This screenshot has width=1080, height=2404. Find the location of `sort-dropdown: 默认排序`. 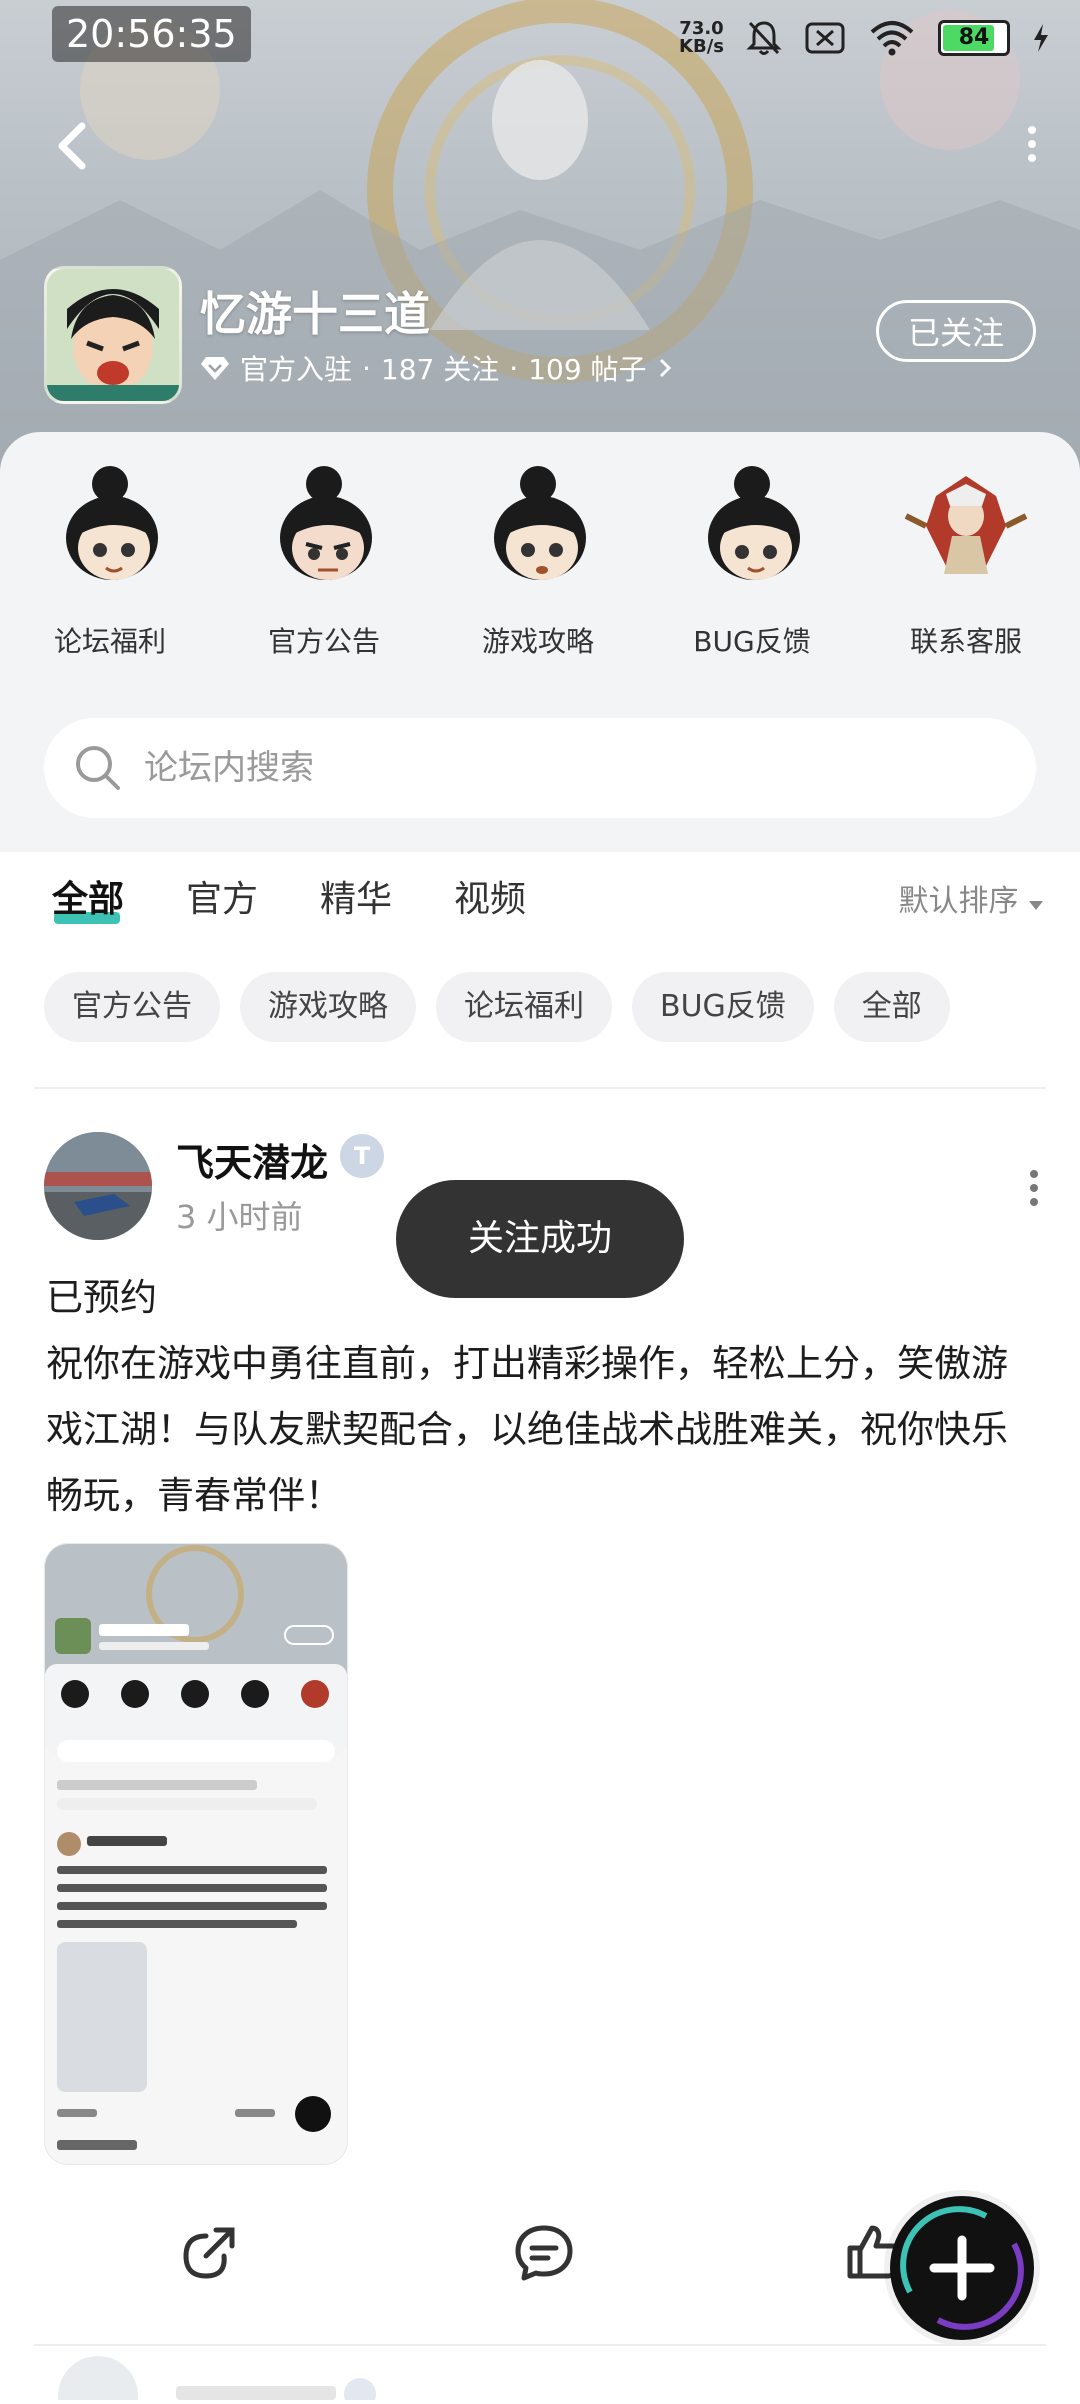

sort-dropdown: 默认排序 is located at coordinates (971, 898).